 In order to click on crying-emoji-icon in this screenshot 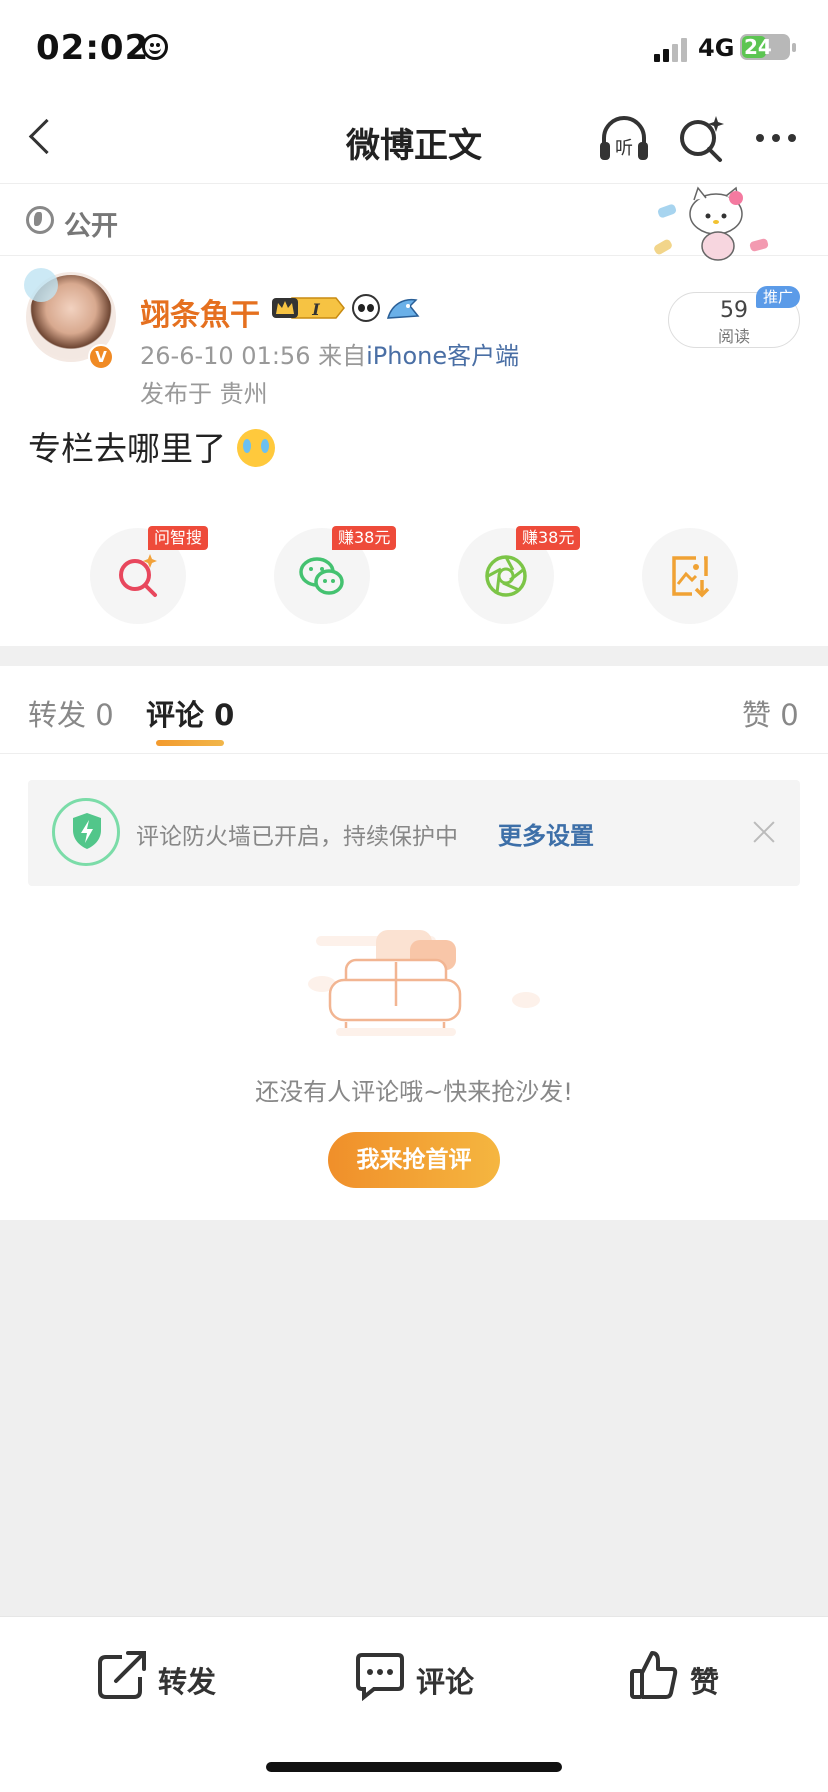, I will do `click(255, 448)`.